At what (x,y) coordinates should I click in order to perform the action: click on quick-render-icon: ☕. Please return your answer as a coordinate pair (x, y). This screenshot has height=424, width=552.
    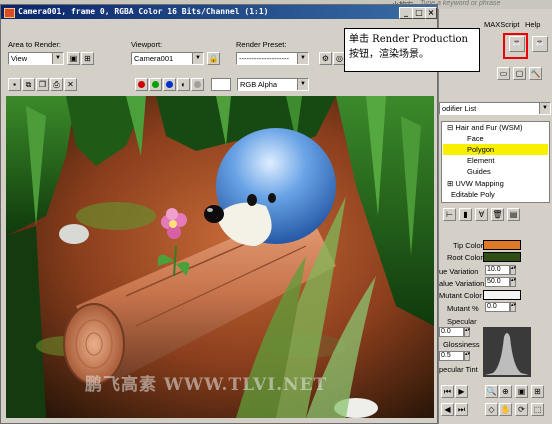
    Looking at the image, I should click on (540, 44).